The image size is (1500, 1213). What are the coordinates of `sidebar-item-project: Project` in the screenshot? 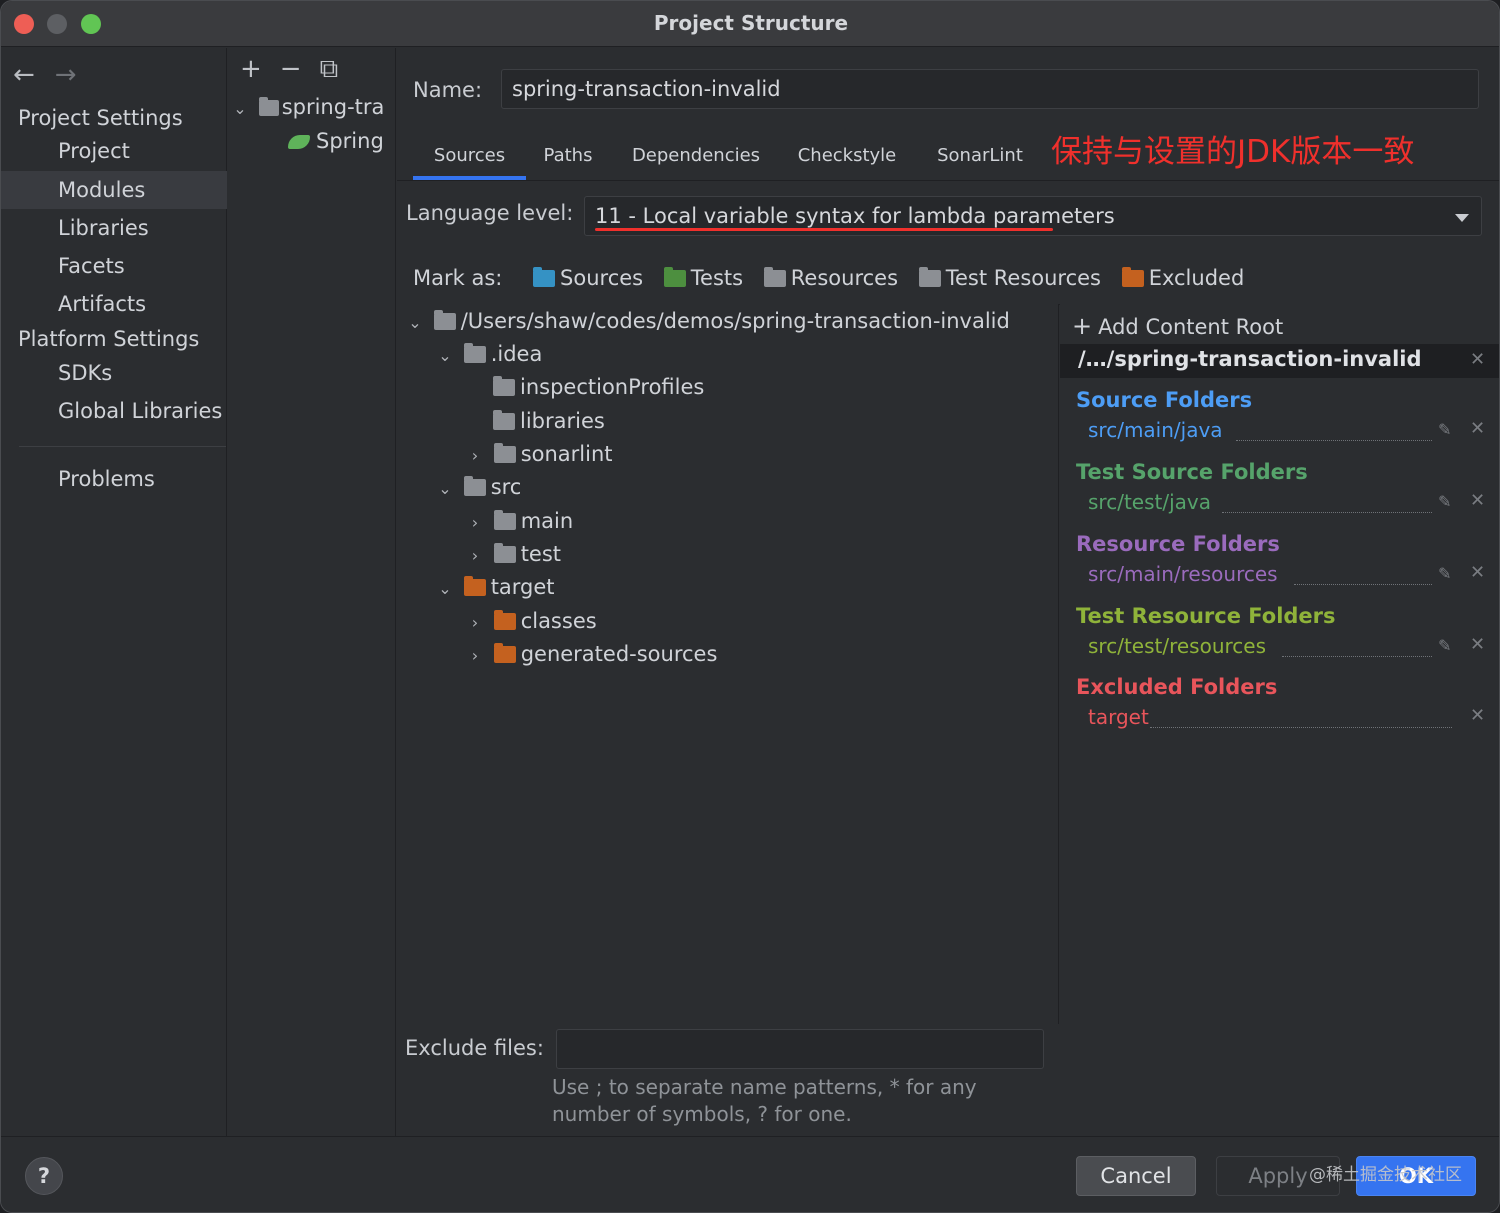 It's located at (114, 151).